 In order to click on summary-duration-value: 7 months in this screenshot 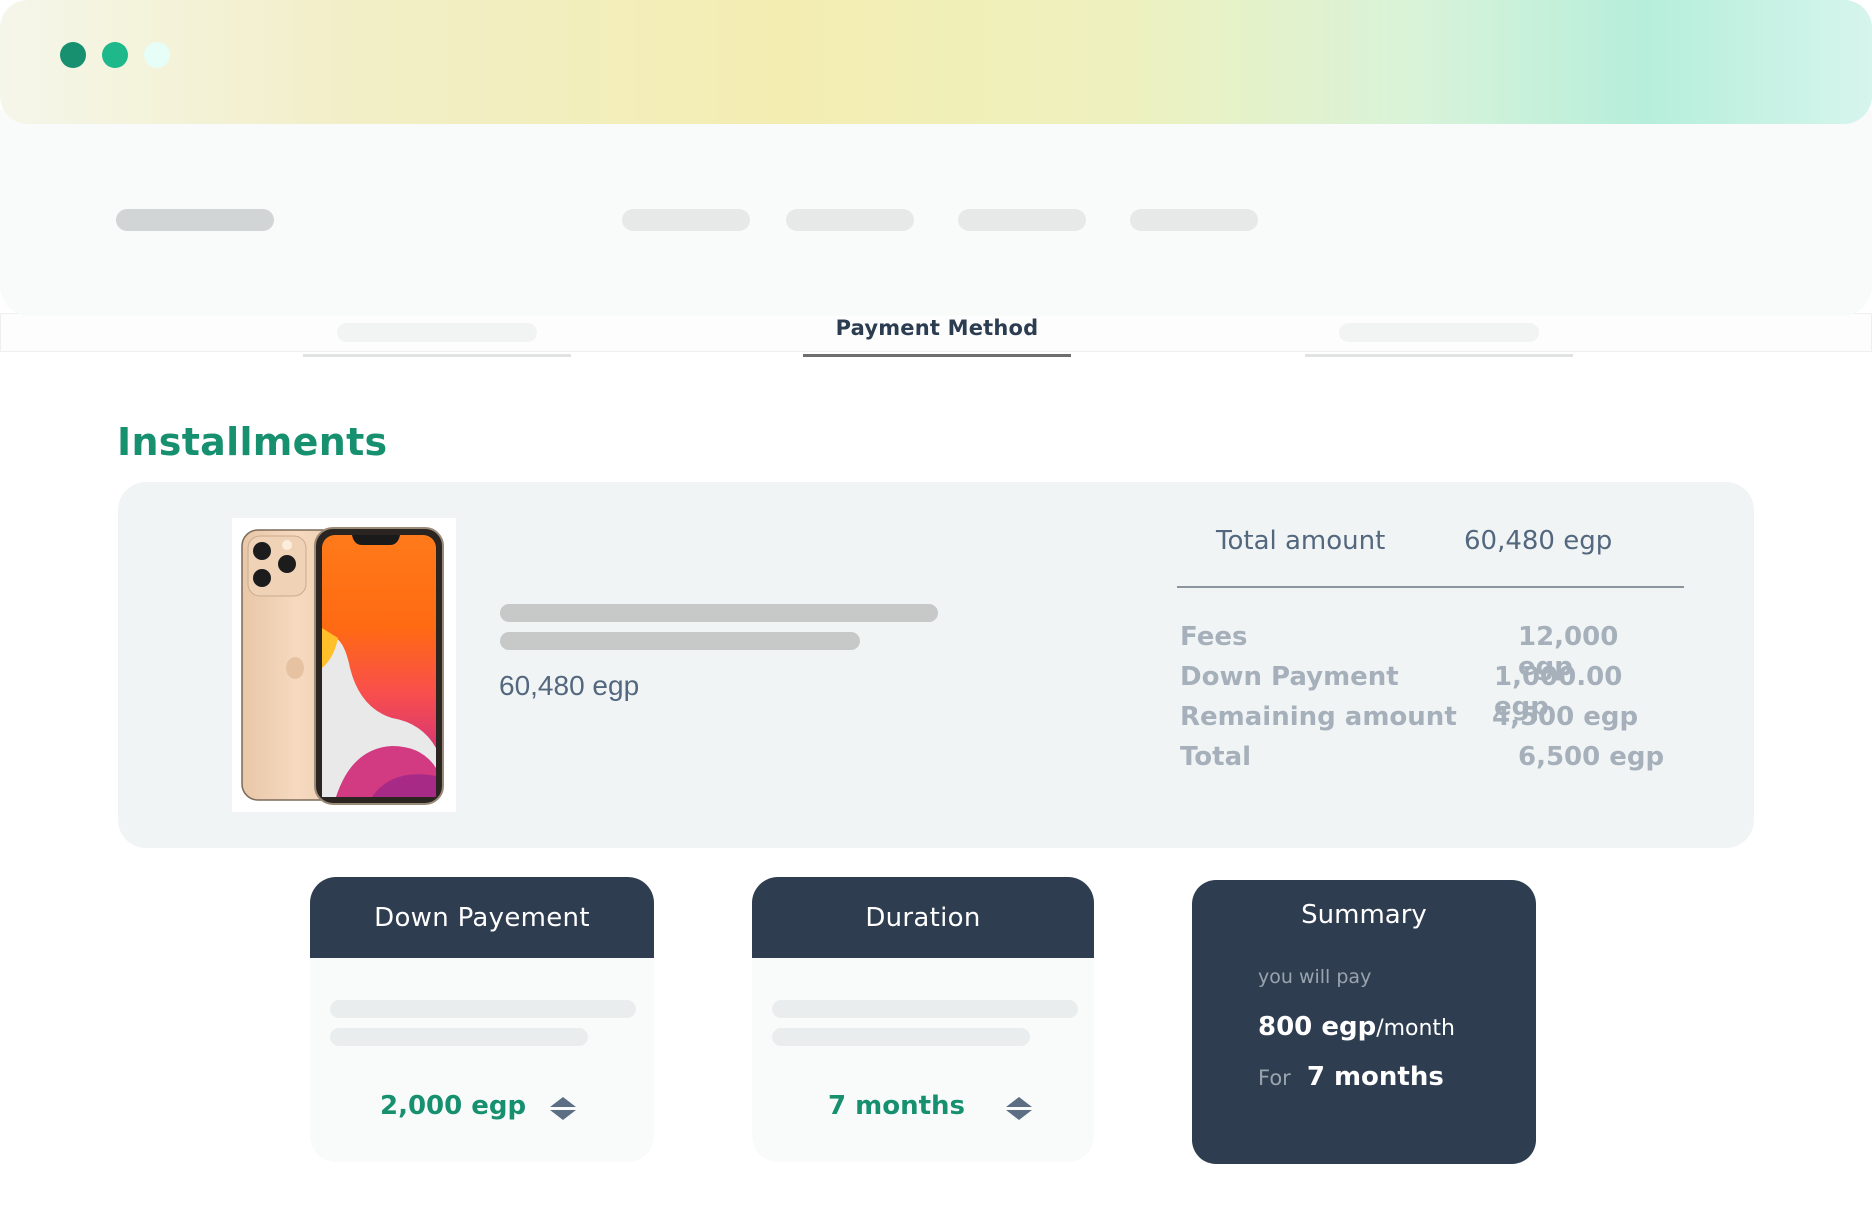, I will do `click(1375, 1077)`.